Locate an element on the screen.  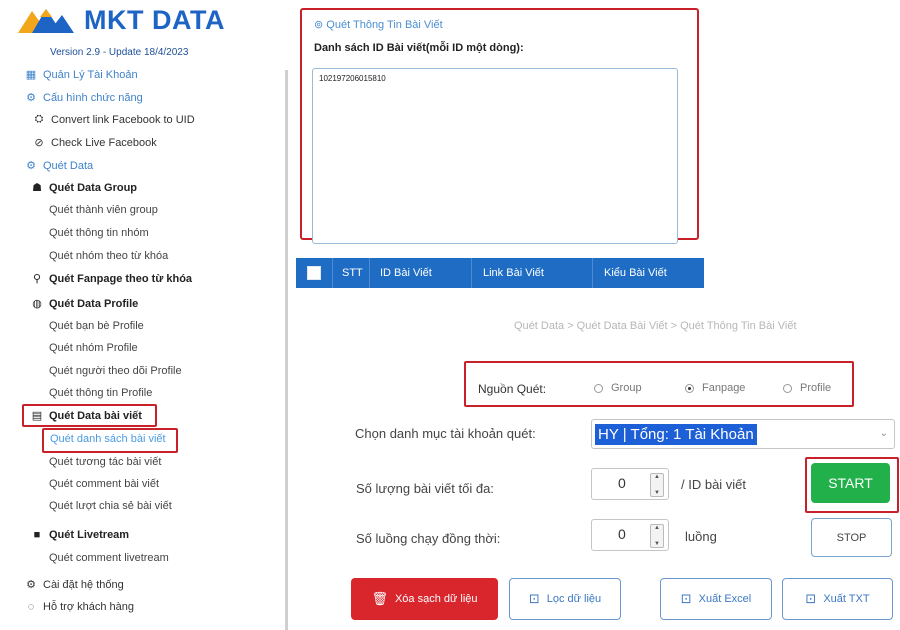
sidebar-item-group-keyword: Quét nhóm theo từ khóa is located at coordinates (108, 256).